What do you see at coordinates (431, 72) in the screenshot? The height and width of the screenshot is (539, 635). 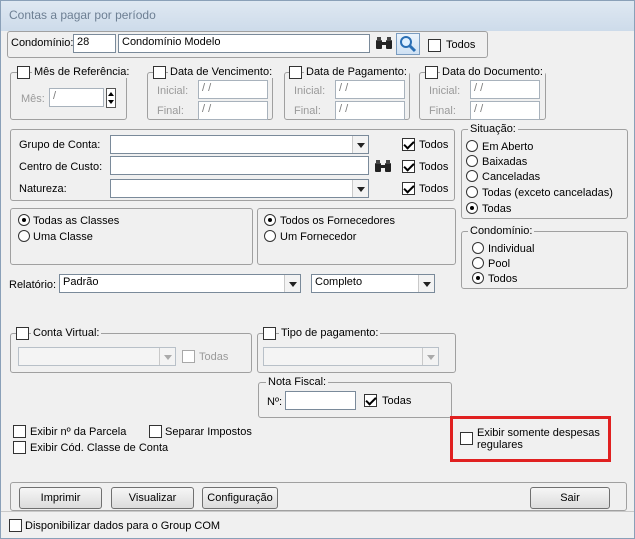 I see `data-doc-checkbox` at bounding box center [431, 72].